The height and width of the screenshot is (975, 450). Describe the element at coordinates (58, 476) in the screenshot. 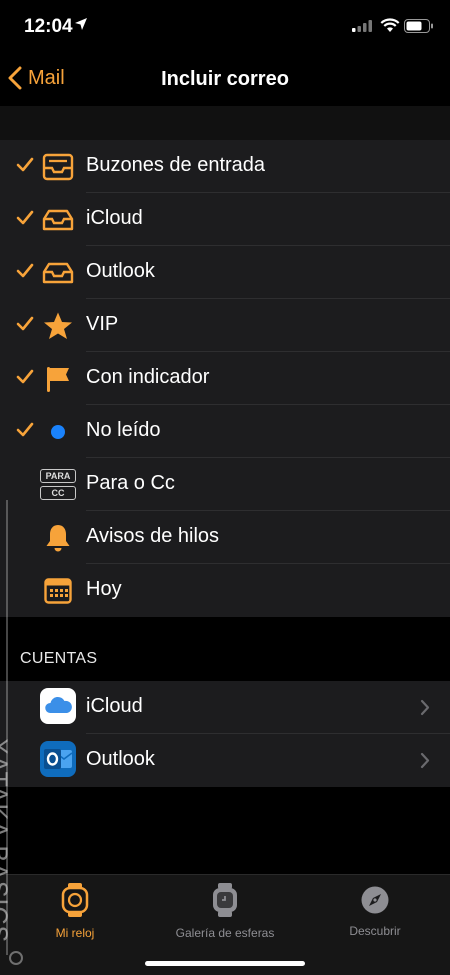

I see `to-tag: PARA` at that location.